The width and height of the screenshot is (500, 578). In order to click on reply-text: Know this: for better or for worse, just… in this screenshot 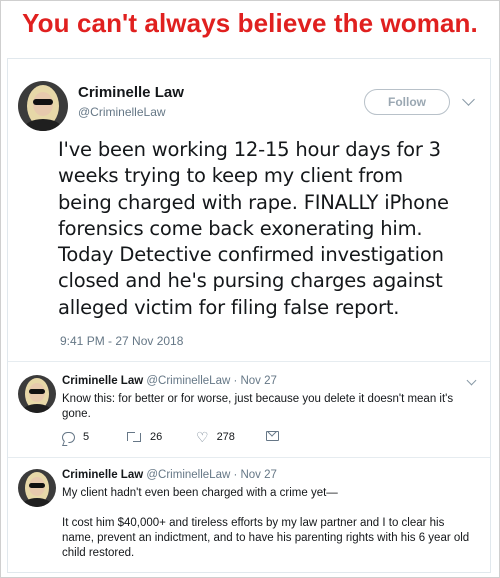, I will do `click(272, 407)`.